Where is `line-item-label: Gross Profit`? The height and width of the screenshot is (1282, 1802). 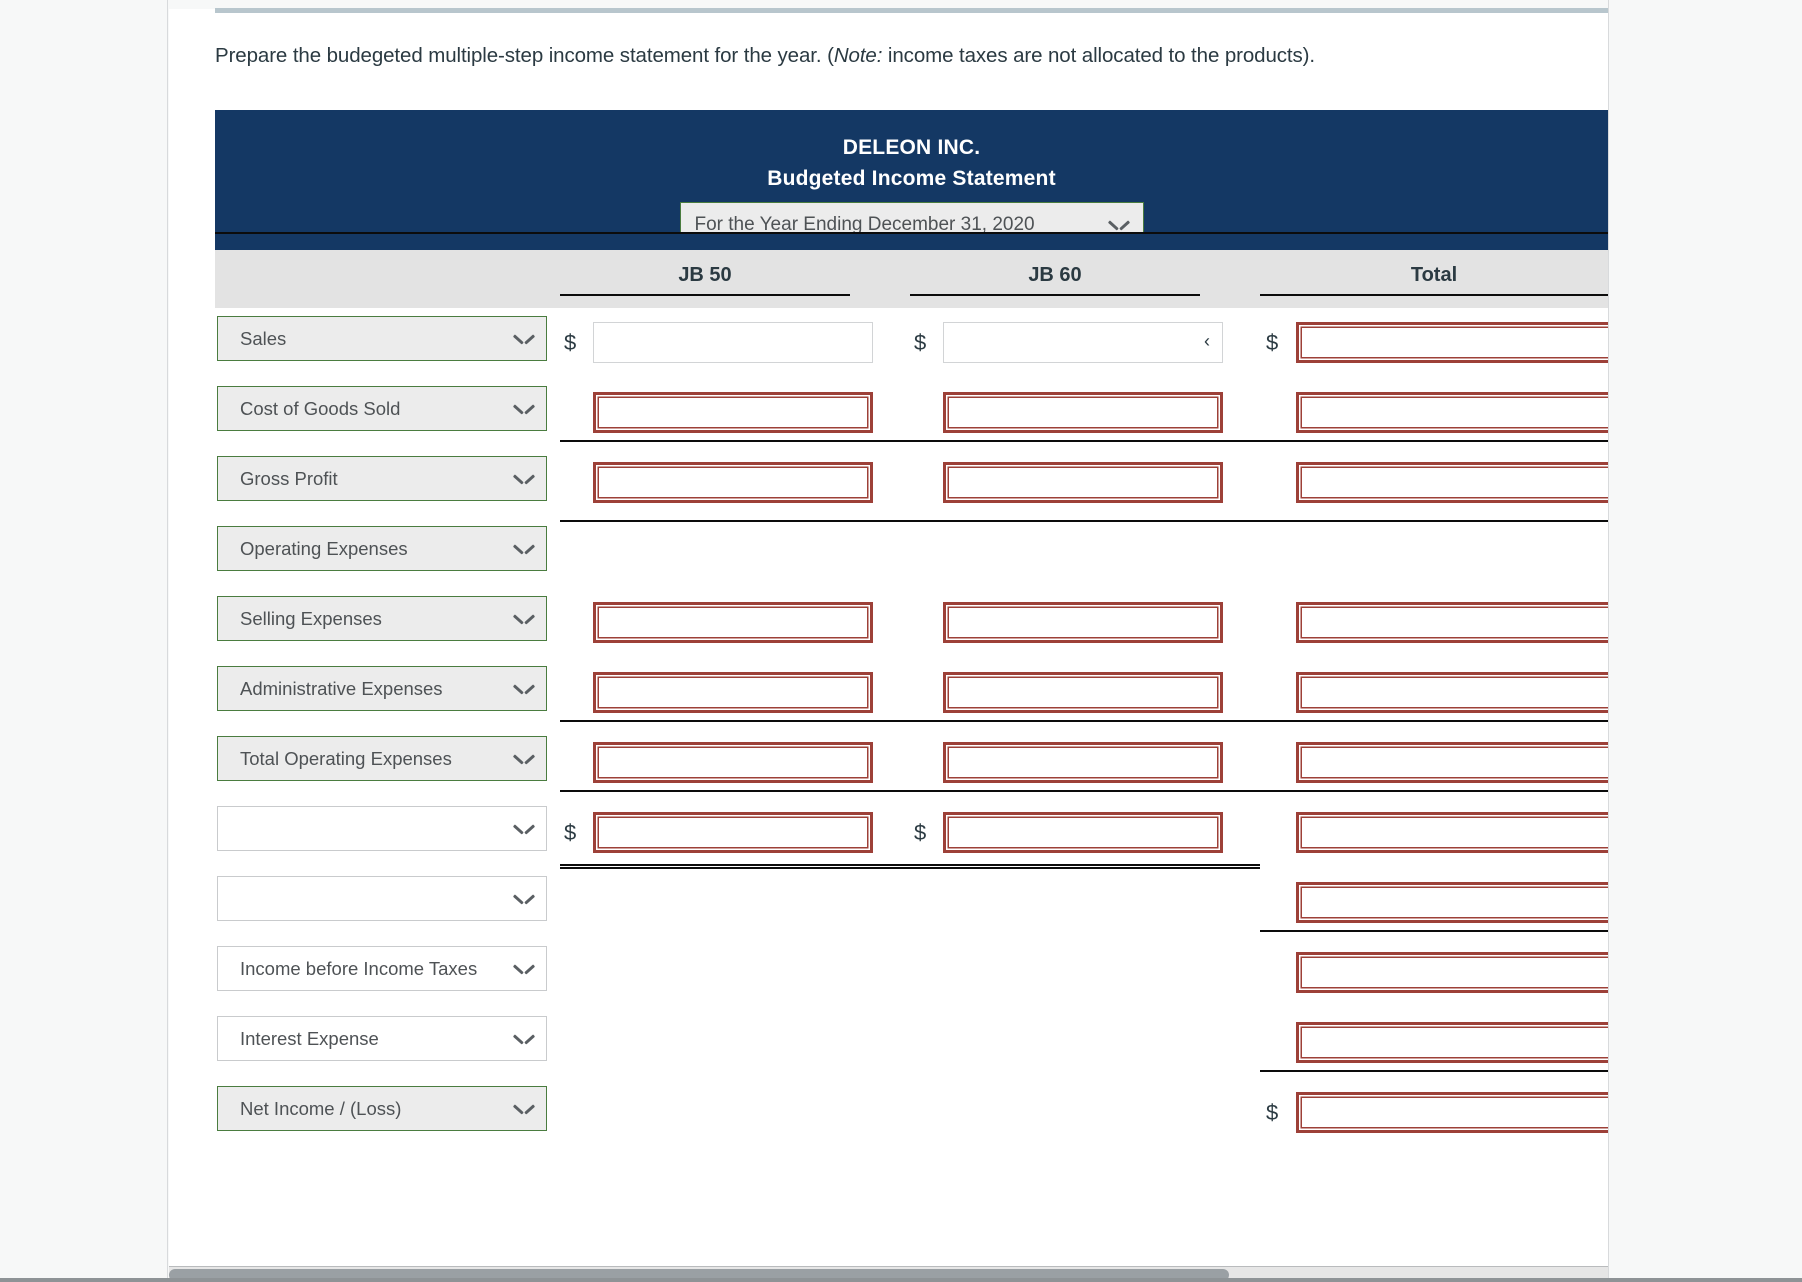 line-item-label: Gross Profit is located at coordinates (289, 478).